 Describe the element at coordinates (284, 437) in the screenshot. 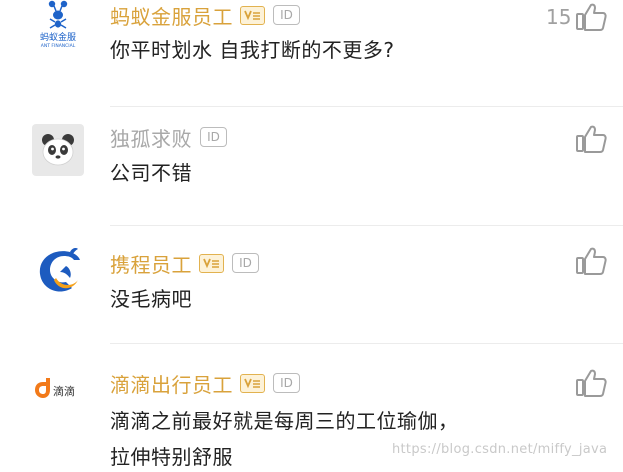

I see `comment-text: 滴滴之前最好就是每周三的工位瑜伽， 拉伸特别舒服` at that location.